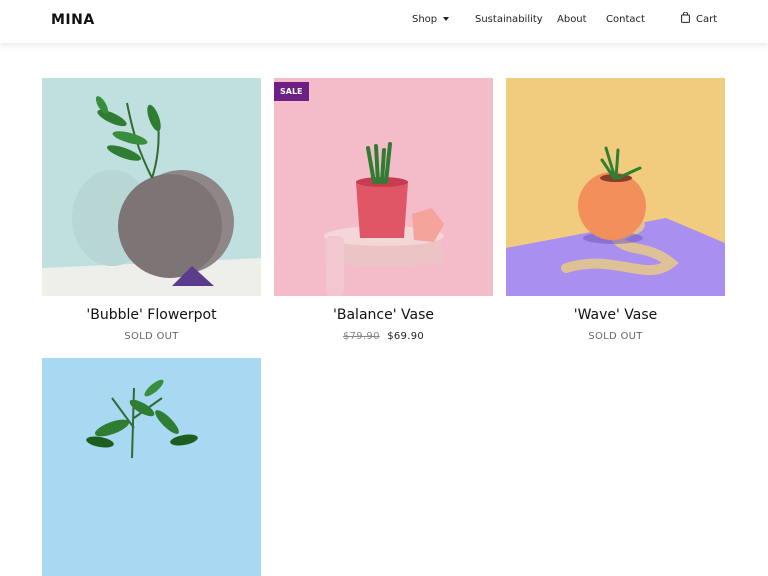 This screenshot has width=768, height=576. I want to click on product-title: 'Wave' Vase, so click(615, 315).